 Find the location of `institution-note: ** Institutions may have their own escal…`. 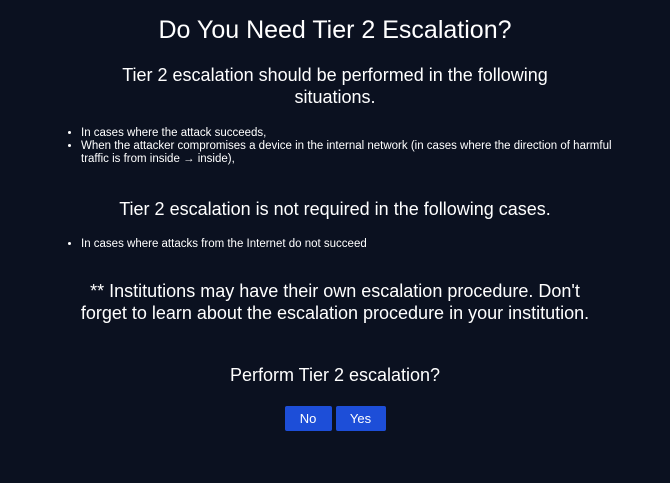

institution-note: ** Institutions may have their own escal… is located at coordinates (335, 302).